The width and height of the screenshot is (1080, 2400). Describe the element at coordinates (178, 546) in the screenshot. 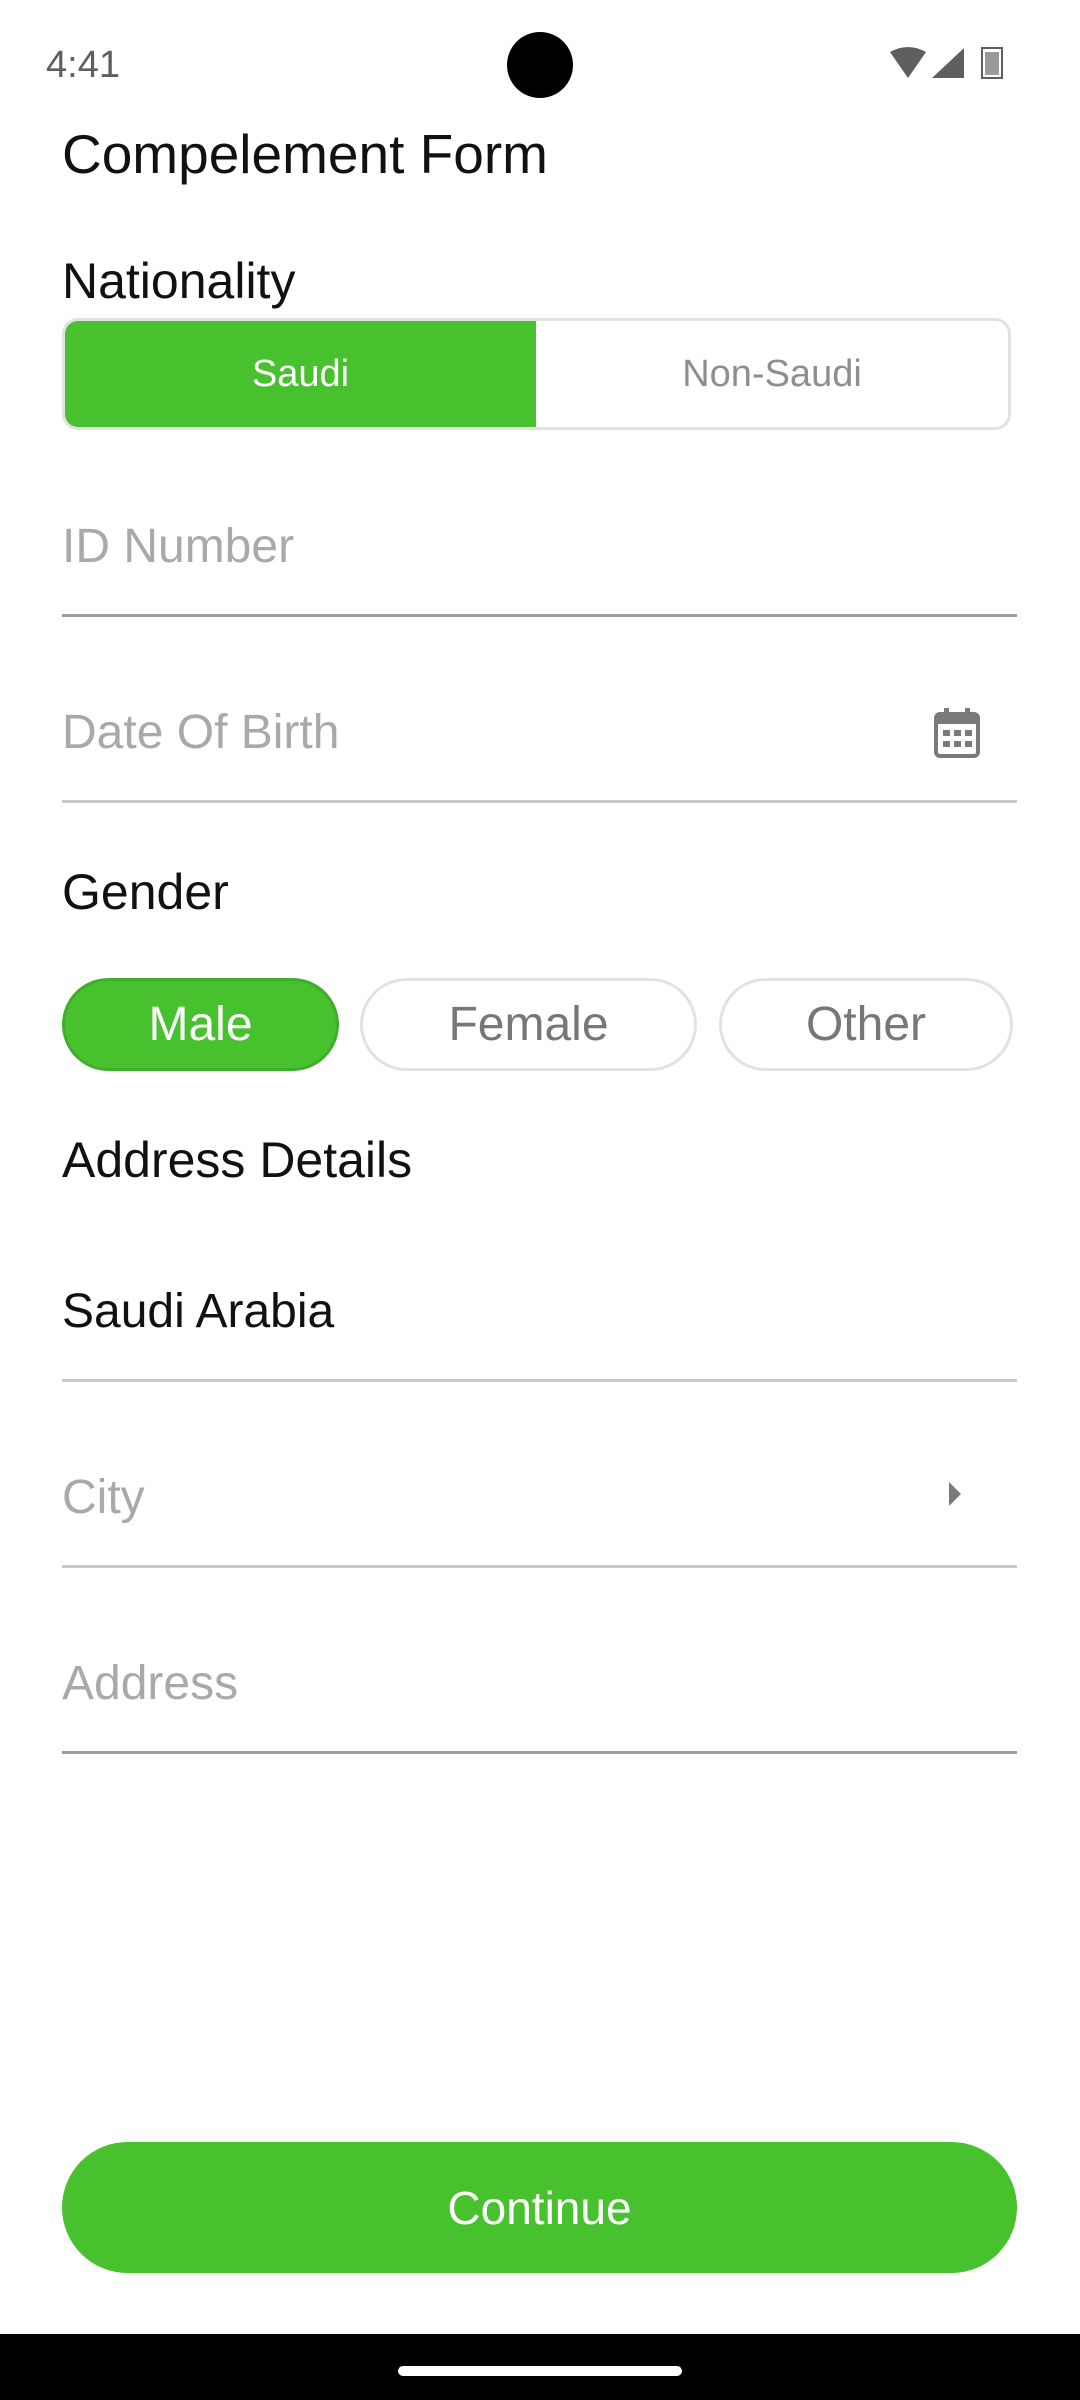

I see `id-number-placeholder: ID Number` at that location.